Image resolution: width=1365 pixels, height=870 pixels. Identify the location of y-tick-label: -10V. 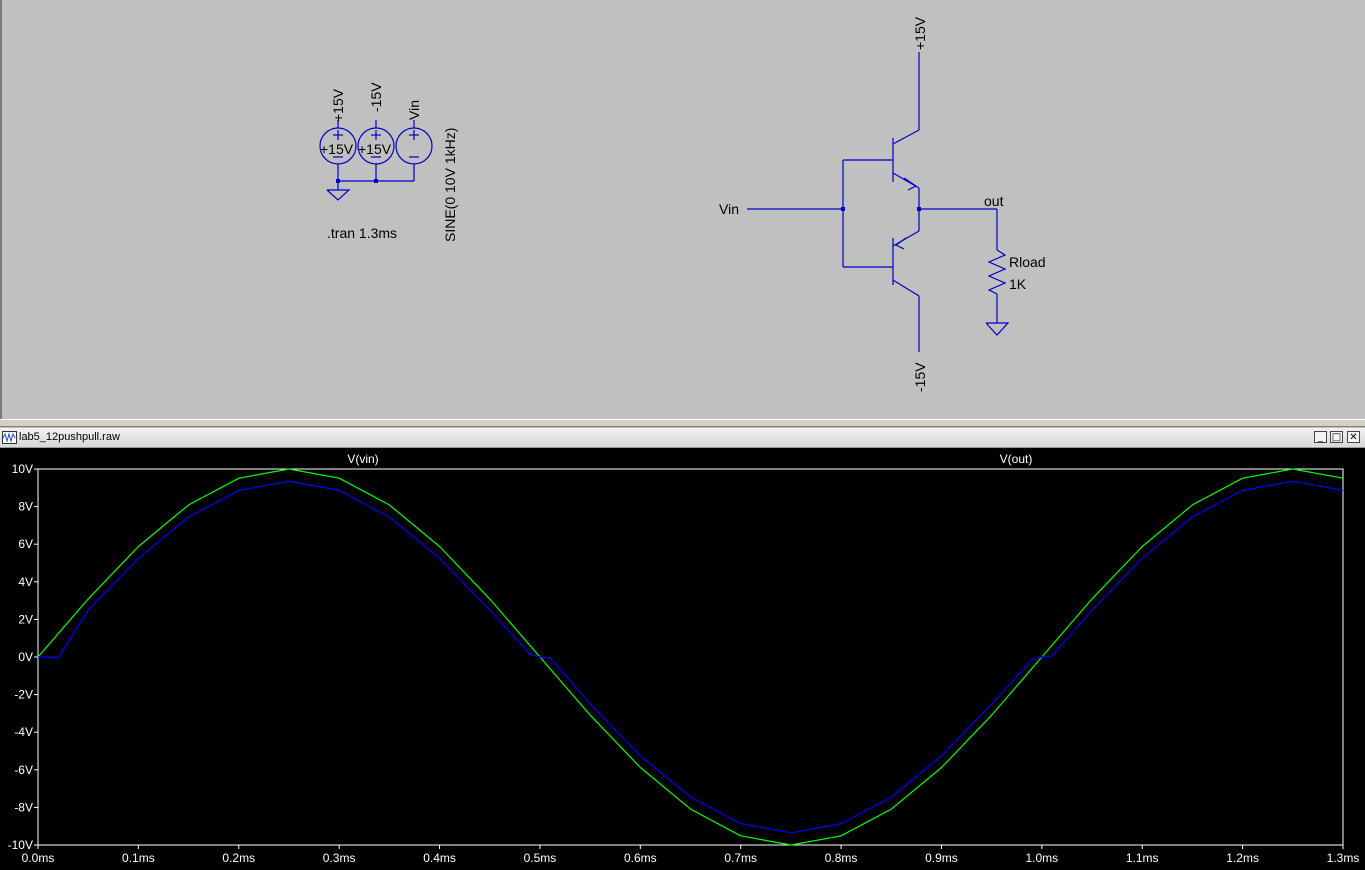
(20, 845).